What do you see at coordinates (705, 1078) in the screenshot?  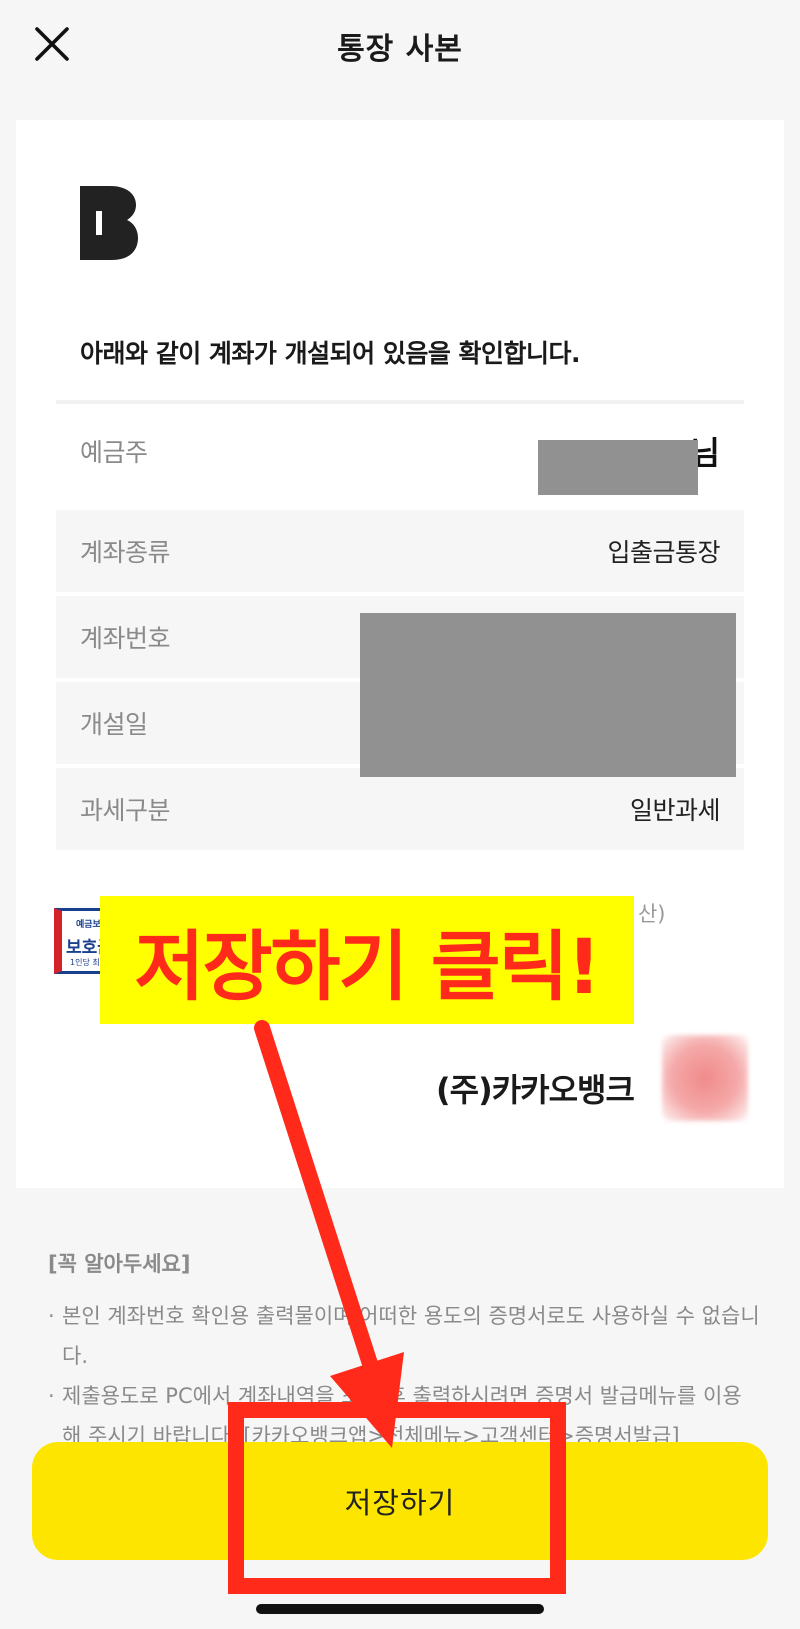 I see `company-seal-icon` at bounding box center [705, 1078].